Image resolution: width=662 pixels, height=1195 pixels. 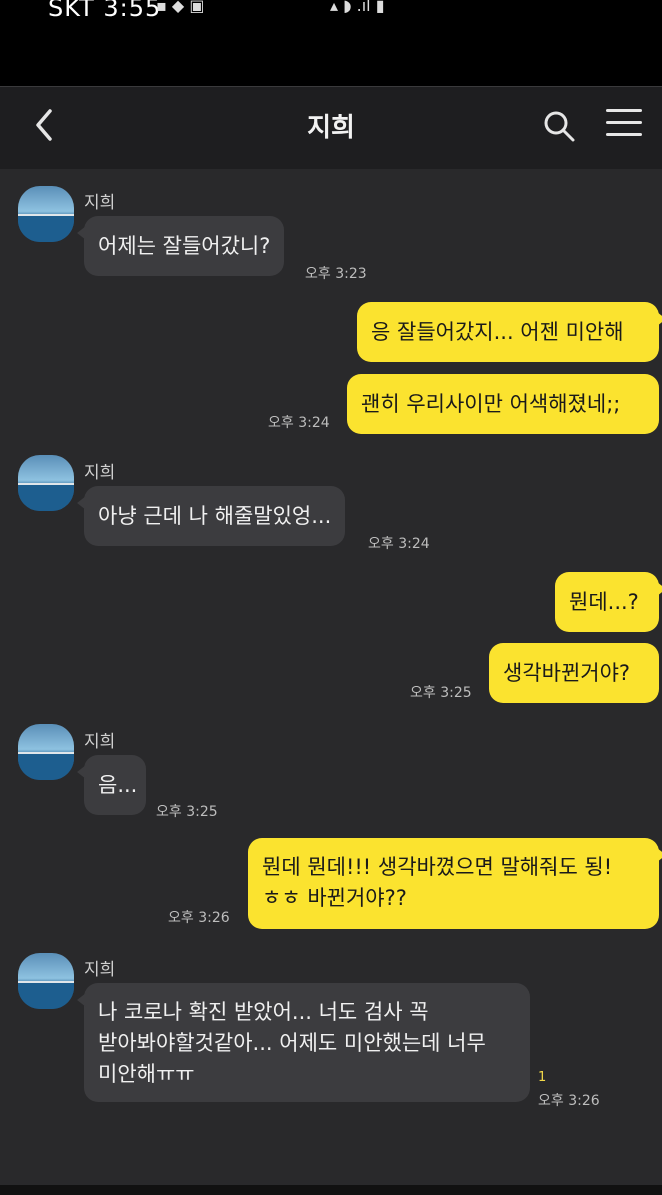 What do you see at coordinates (357, 7) in the screenshot?
I see `system-status-icons: ▴ ◗ .ıl ▮` at bounding box center [357, 7].